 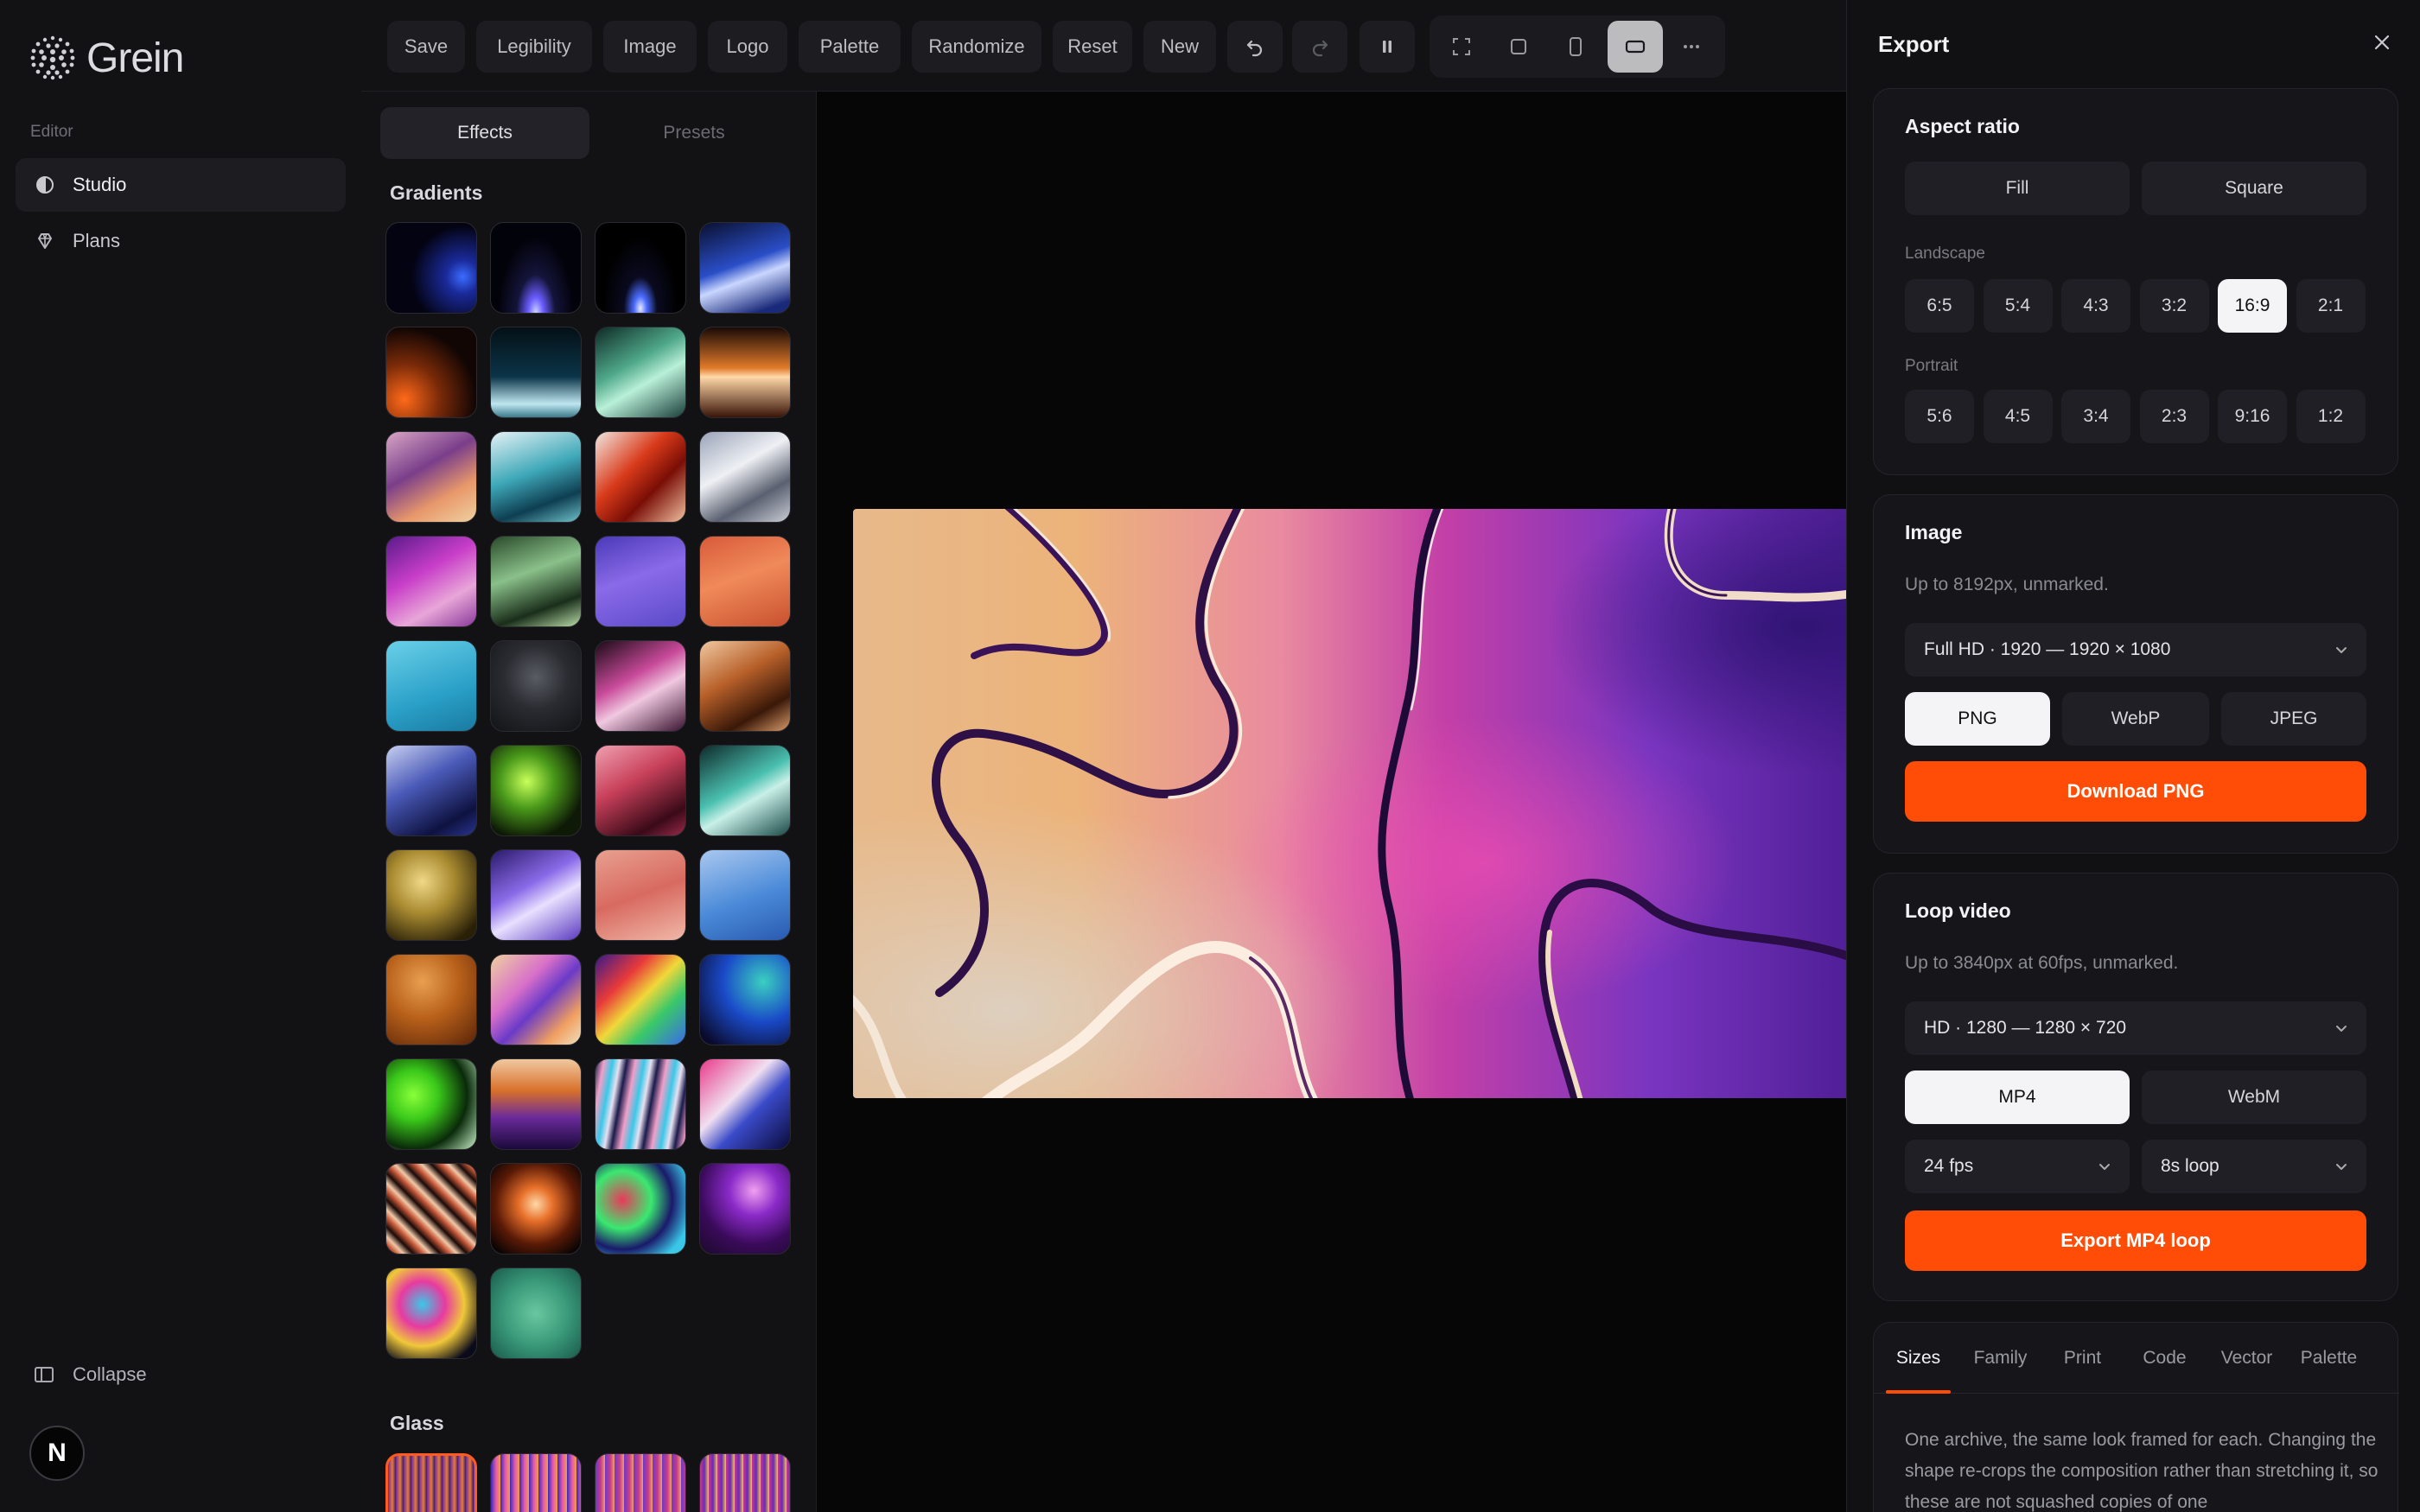 I want to click on landscape-ratio-5-4: 5:4, so click(x=2018, y=306).